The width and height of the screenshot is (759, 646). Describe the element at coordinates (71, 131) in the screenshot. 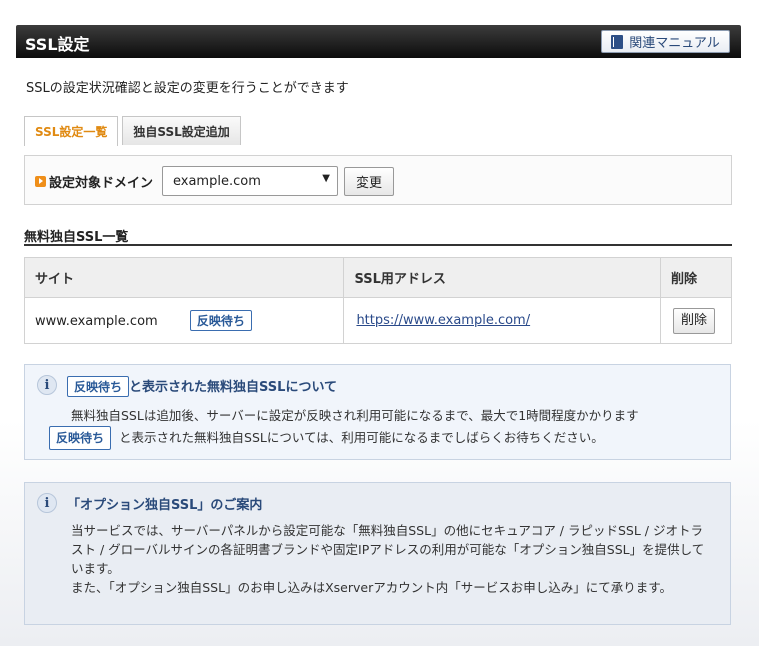

I see `tab-ssl-list: SSL設定一覧` at that location.